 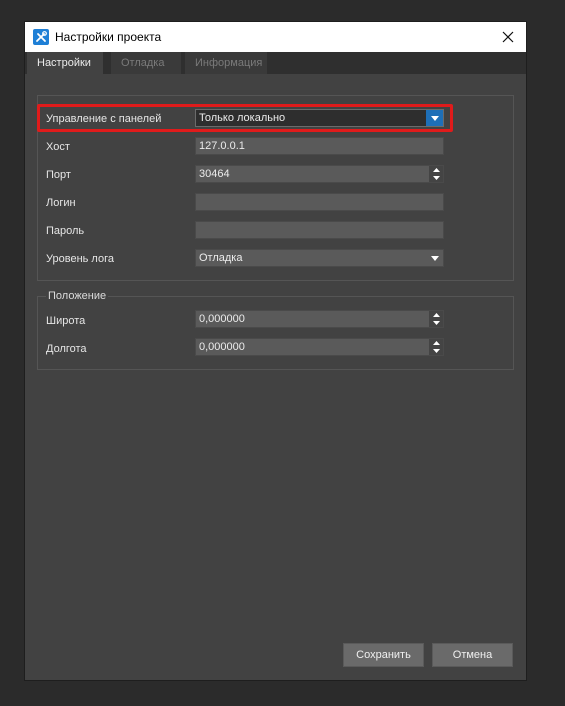 I want to click on latitude-value: 0,000000, so click(x=222, y=319).